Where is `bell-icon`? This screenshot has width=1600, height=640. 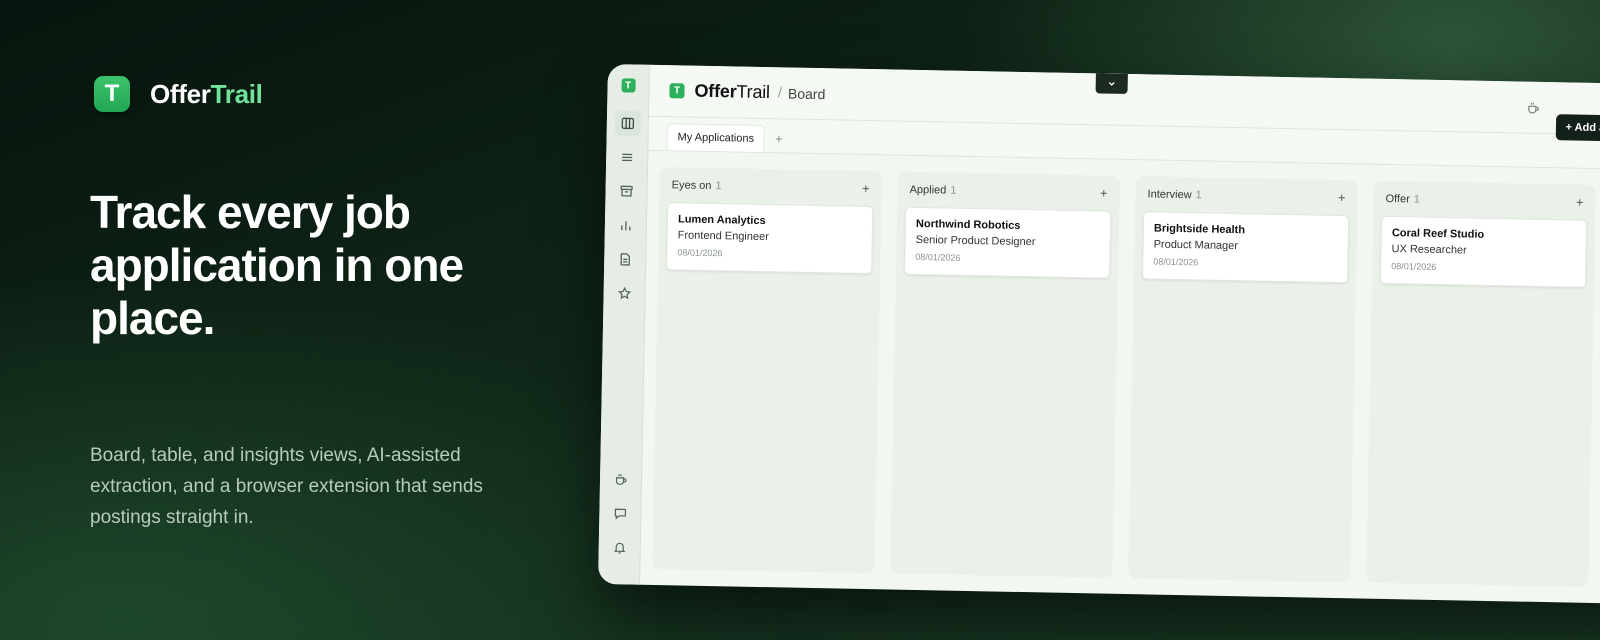
bell-icon is located at coordinates (619, 548).